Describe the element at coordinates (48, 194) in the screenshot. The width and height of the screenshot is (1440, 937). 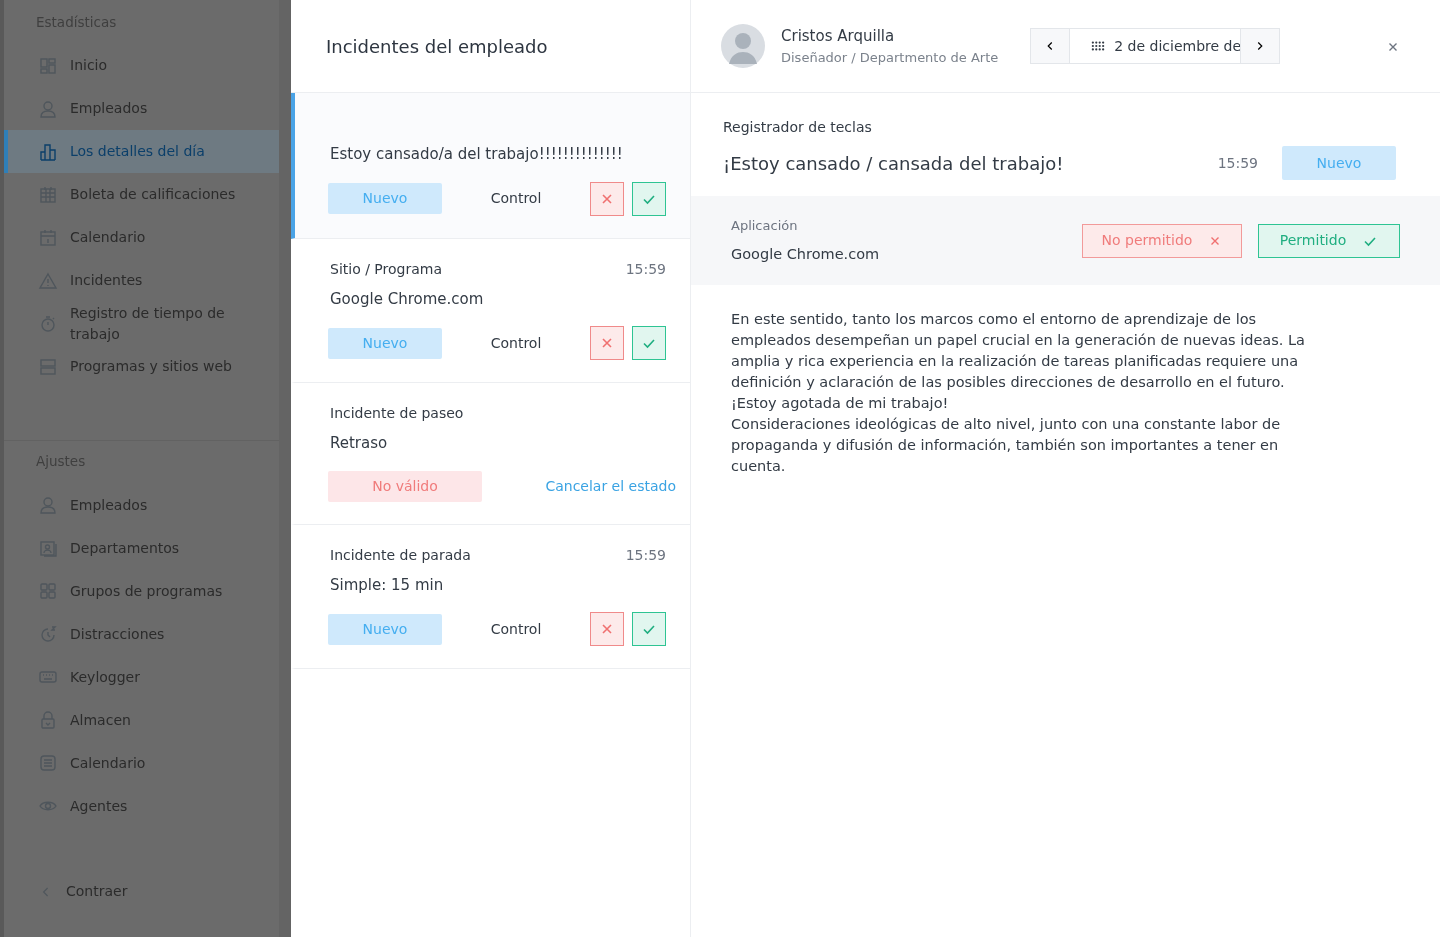
I see `calendar-grid-icon` at that location.